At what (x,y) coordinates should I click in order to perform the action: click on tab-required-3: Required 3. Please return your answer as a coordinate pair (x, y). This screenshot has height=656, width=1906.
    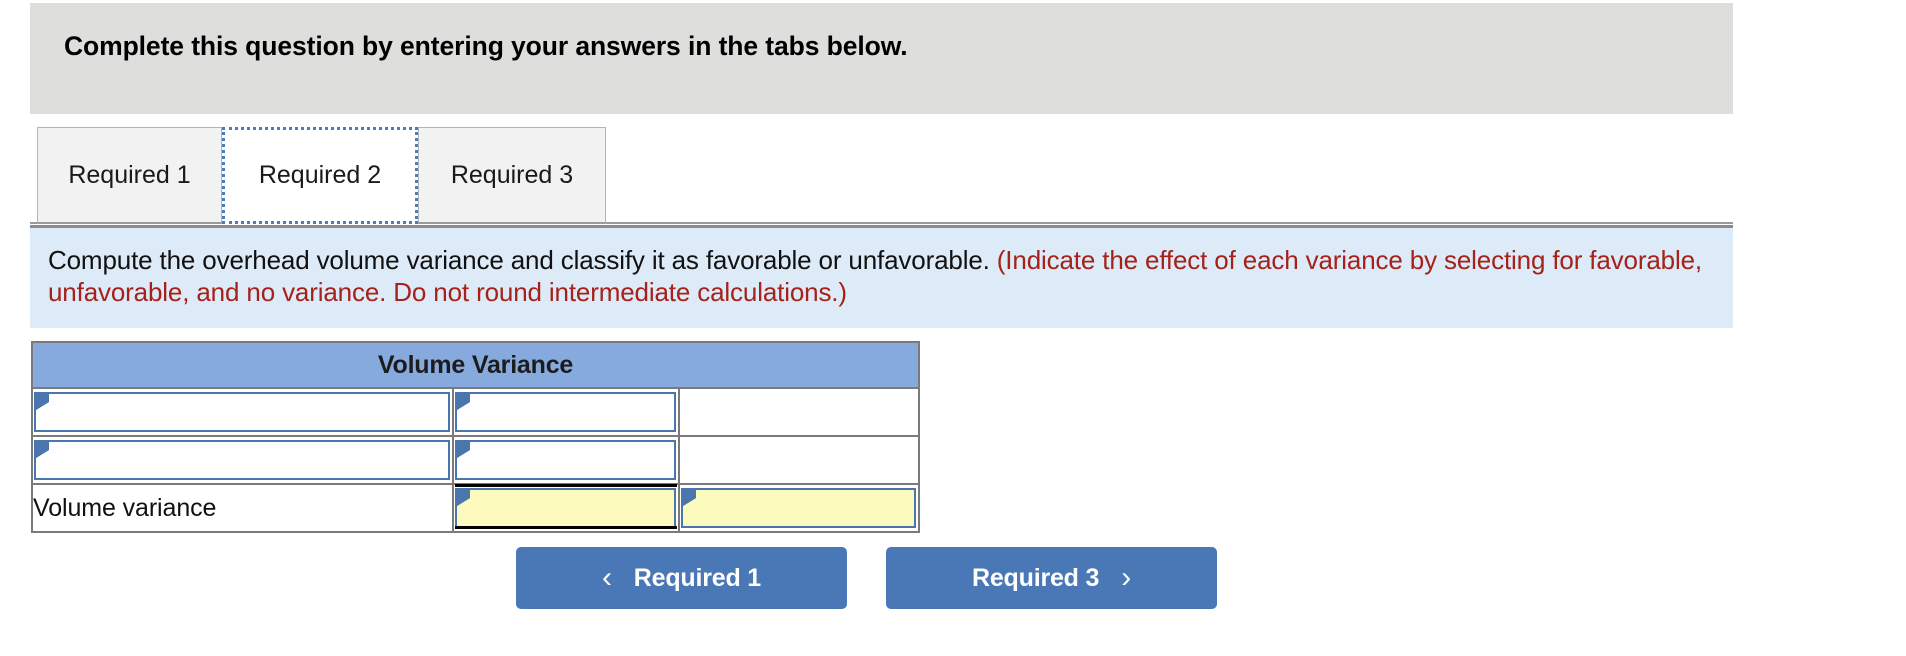
    Looking at the image, I should click on (512, 175).